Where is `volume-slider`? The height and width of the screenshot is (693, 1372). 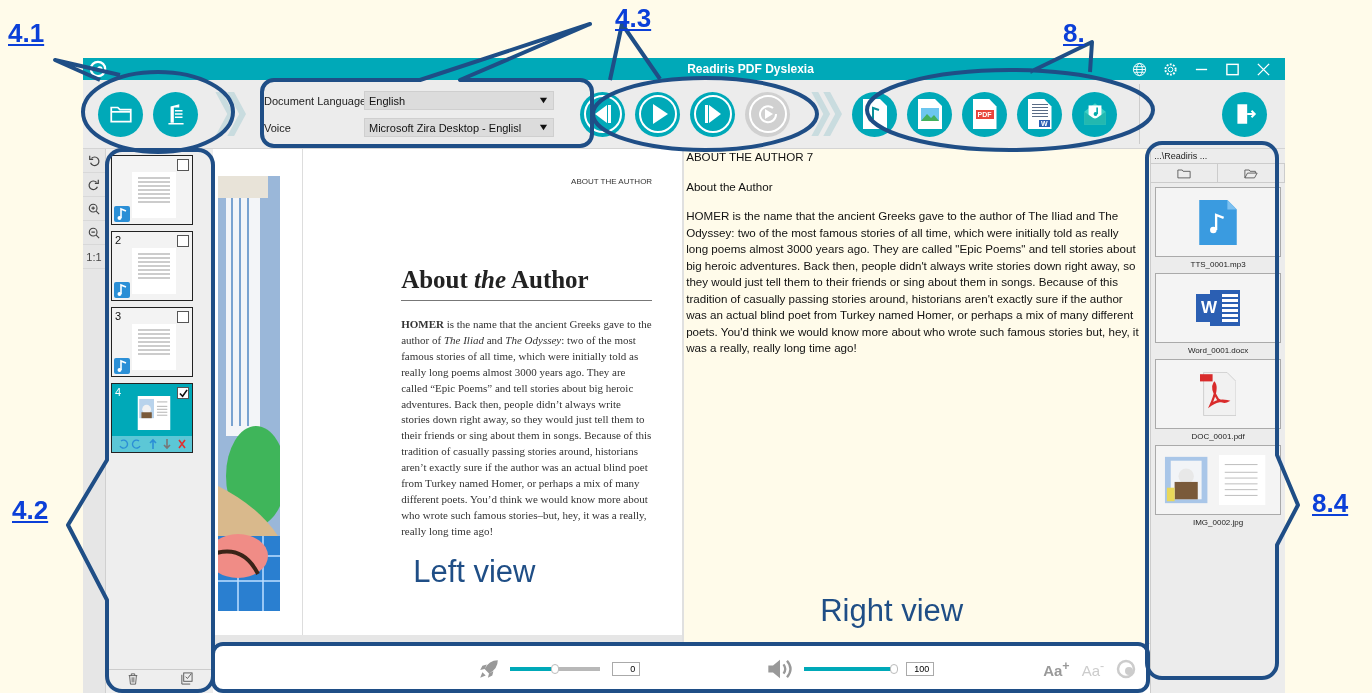 volume-slider is located at coordinates (849, 668).